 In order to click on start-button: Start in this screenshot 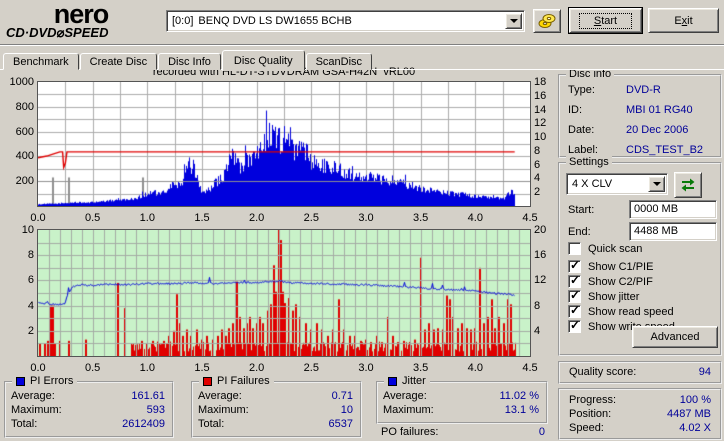, I will do `click(605, 20)`.